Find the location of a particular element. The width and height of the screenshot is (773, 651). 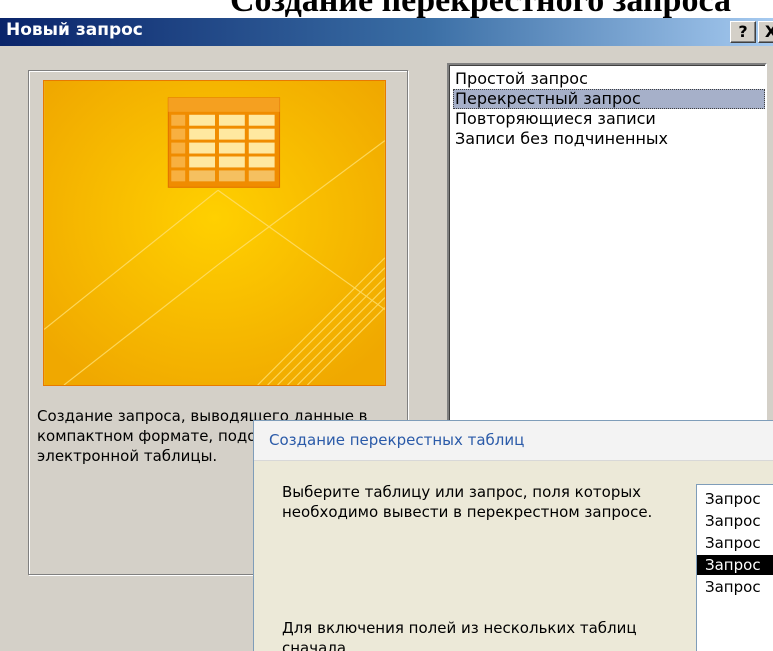

top-caption-band: Создание перекрестного запроса is located at coordinates (386, 10).